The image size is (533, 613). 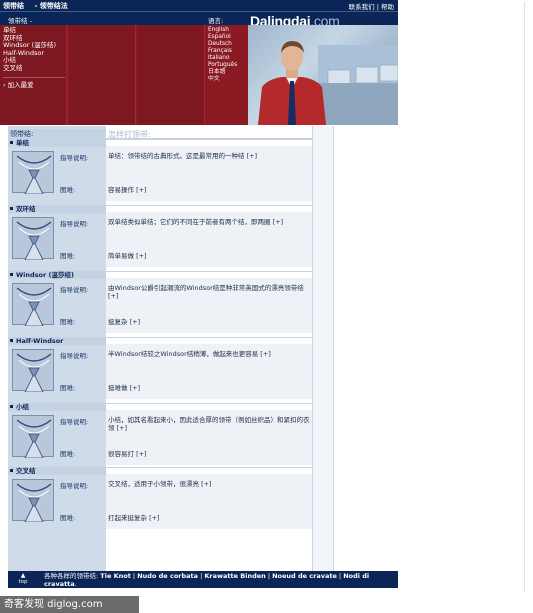 I want to click on businessman-illustration, so click(x=328, y=83).